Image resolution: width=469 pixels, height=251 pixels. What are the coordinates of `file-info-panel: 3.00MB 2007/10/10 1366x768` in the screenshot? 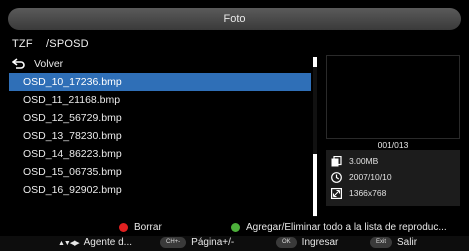 It's located at (393, 178).